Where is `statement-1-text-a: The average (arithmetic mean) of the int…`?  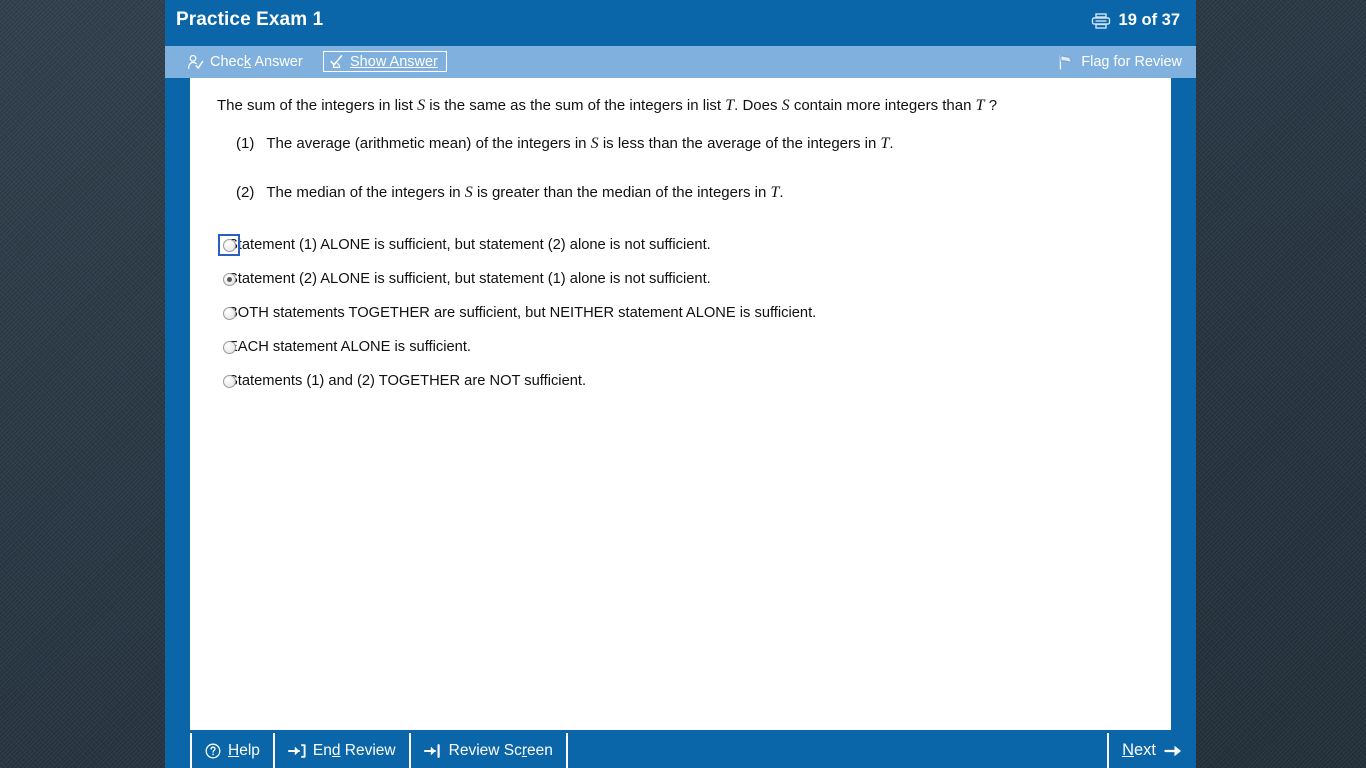
statement-1-text-a: The average (arithmetic mean) of the int… is located at coordinates (428, 143).